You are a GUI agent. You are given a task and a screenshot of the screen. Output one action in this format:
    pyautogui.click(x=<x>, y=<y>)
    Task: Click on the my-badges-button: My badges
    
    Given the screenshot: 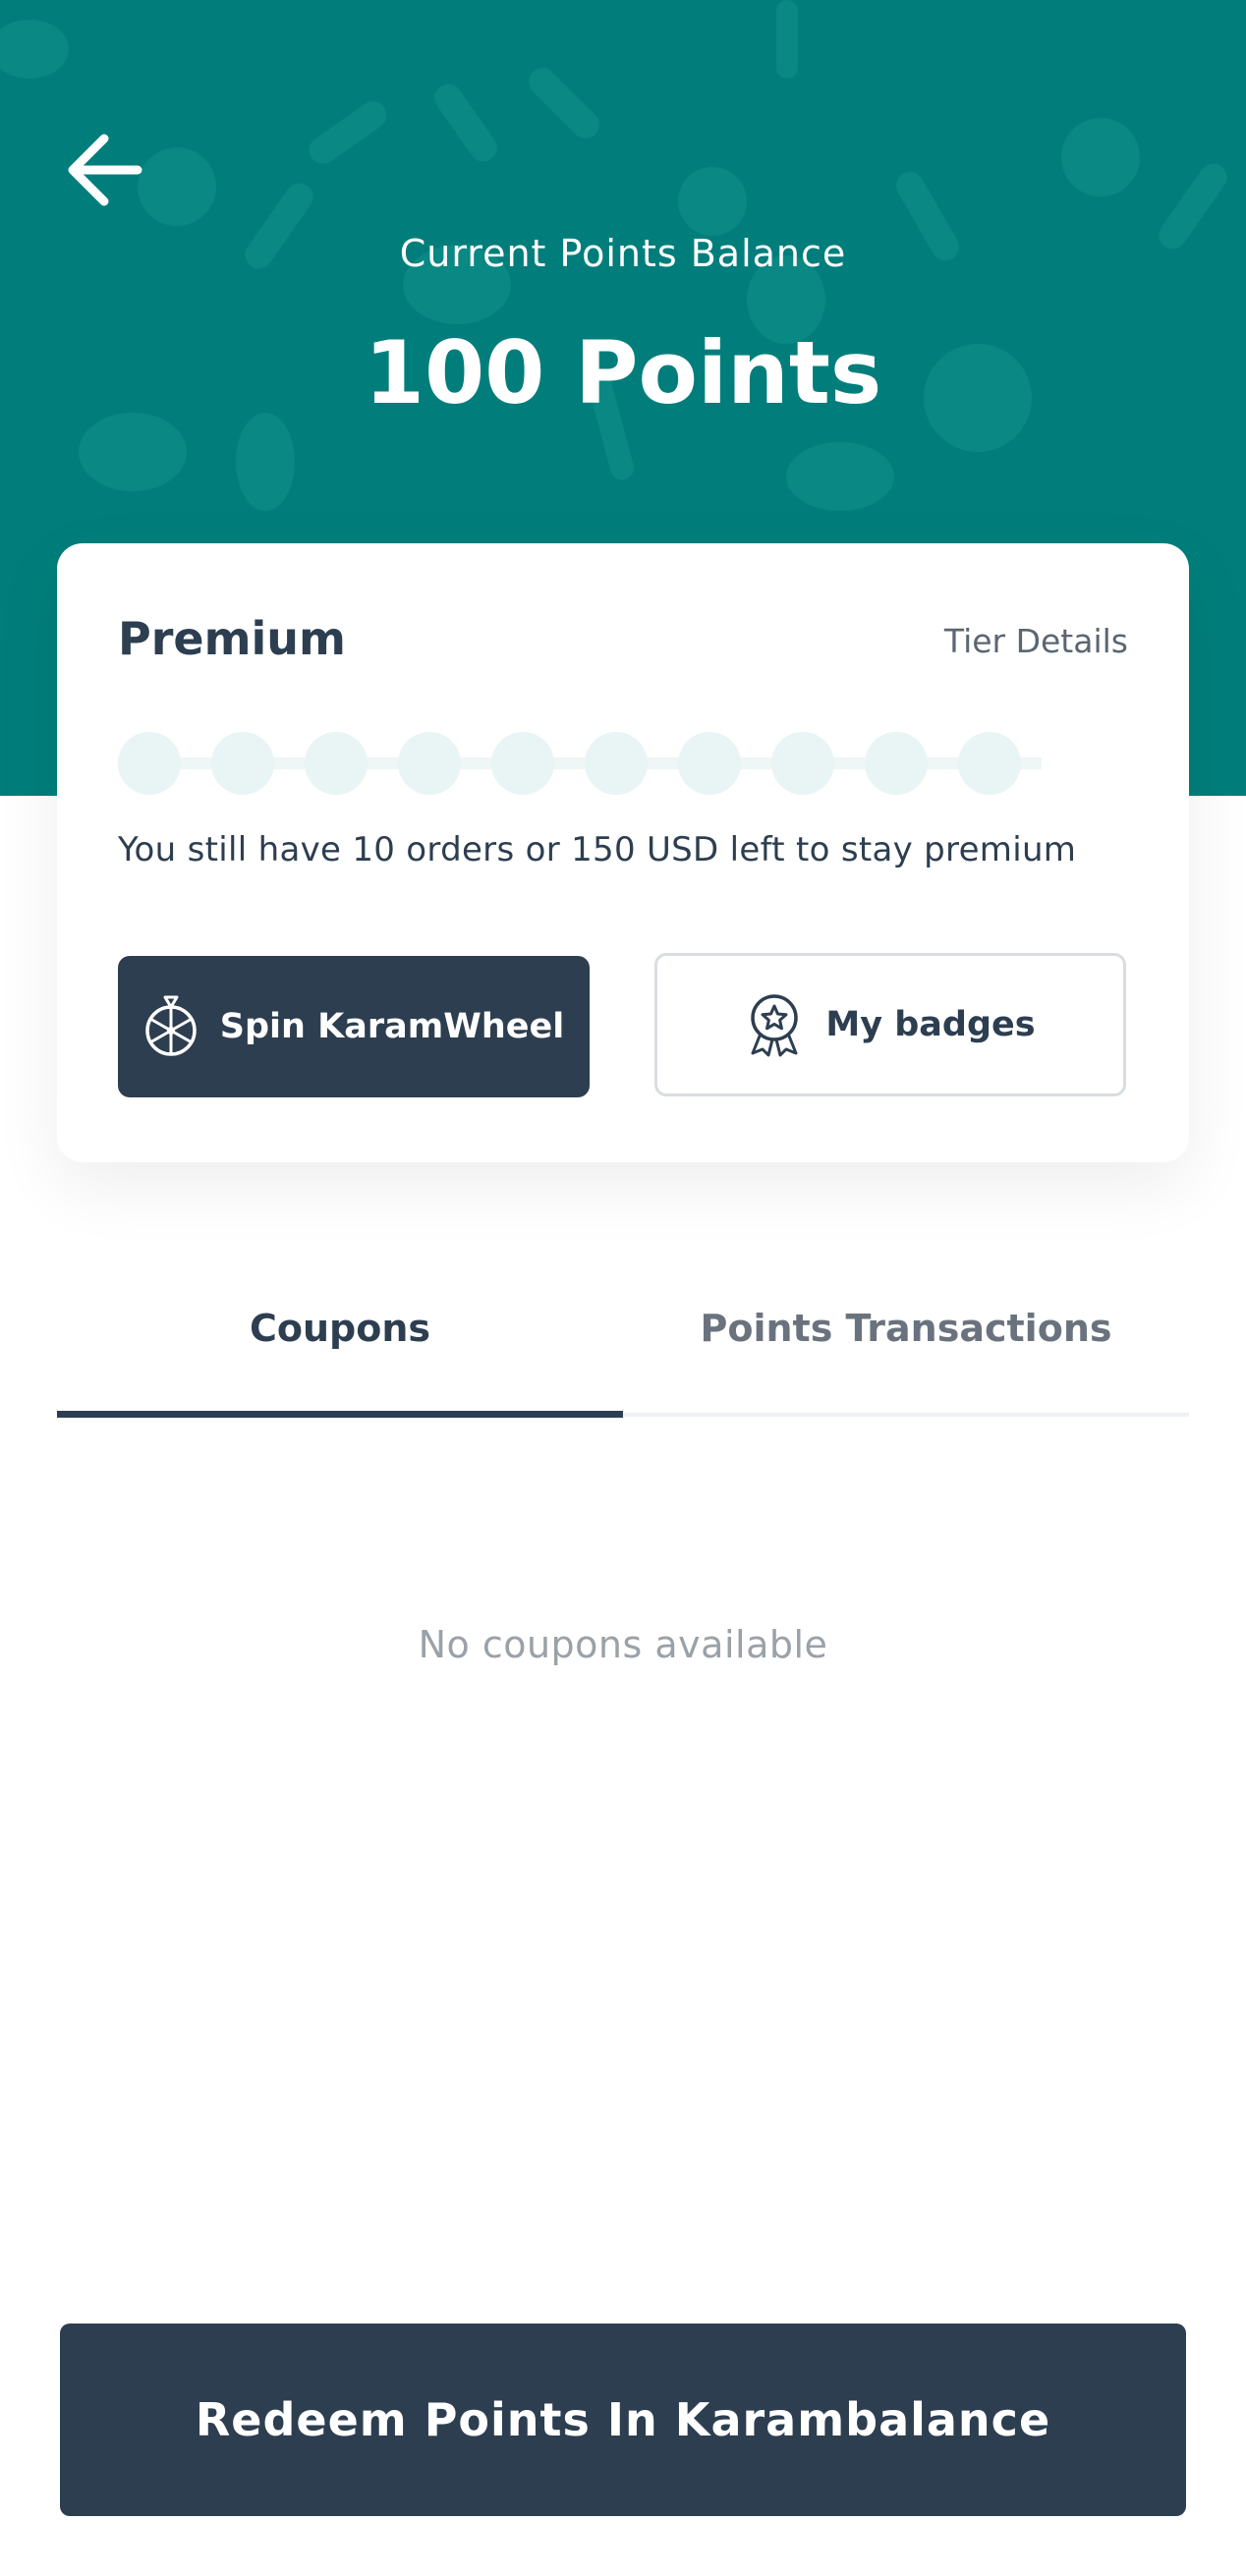 What is the action you would take?
    pyautogui.click(x=890, y=1024)
    